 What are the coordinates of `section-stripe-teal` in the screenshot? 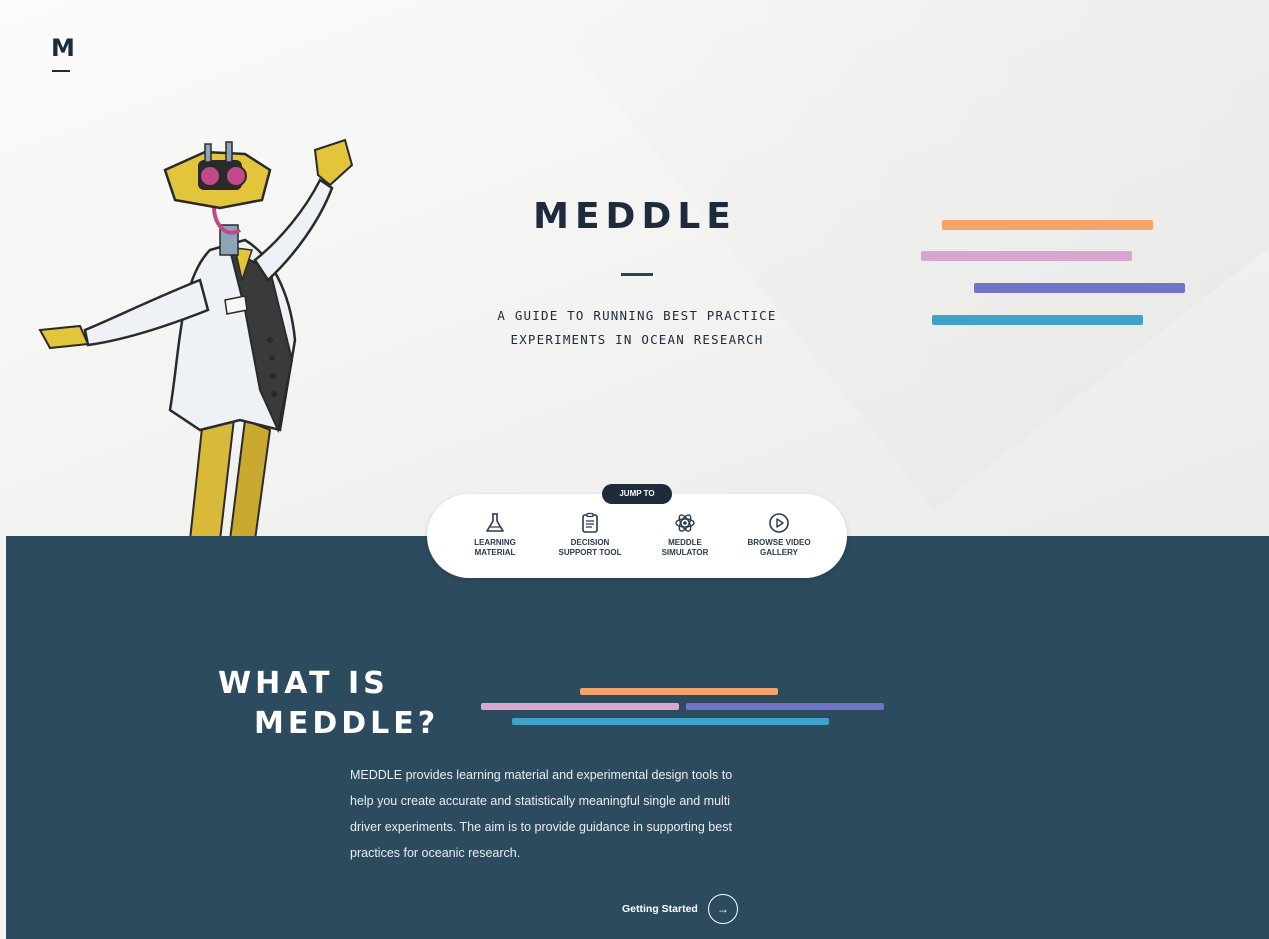 It's located at (670, 721).